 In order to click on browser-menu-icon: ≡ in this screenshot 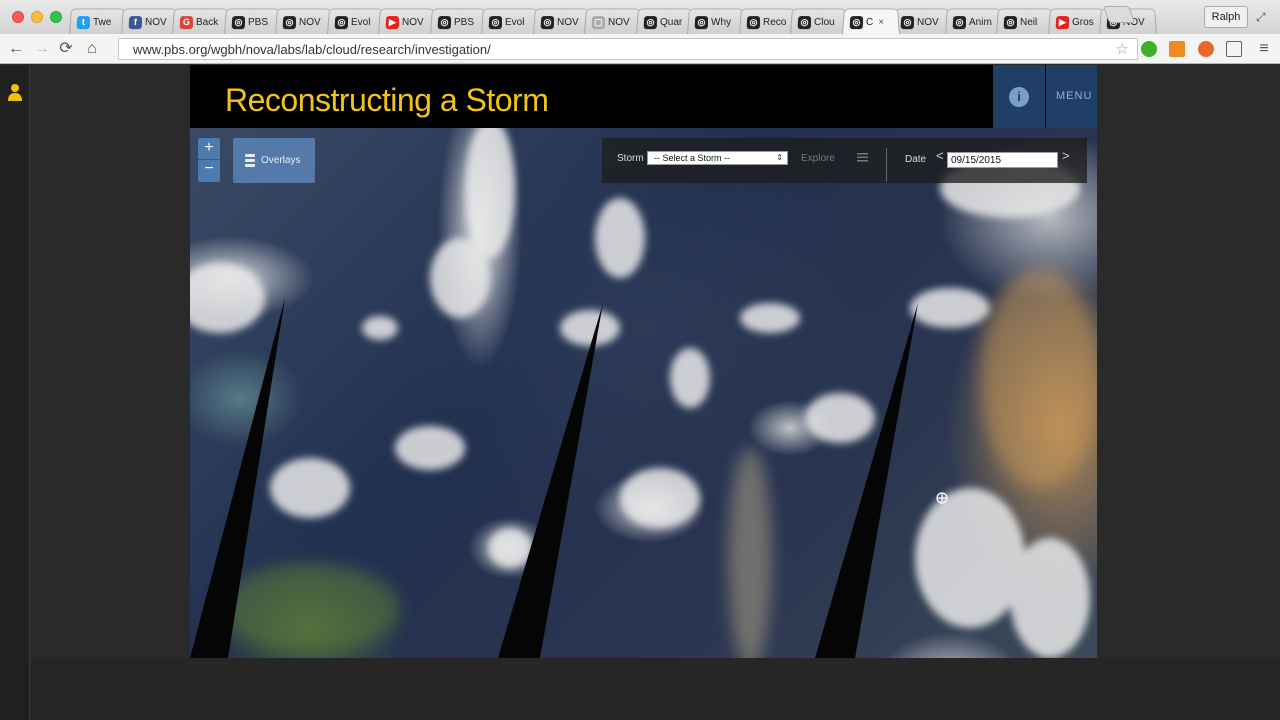, I will do `click(1264, 49)`.